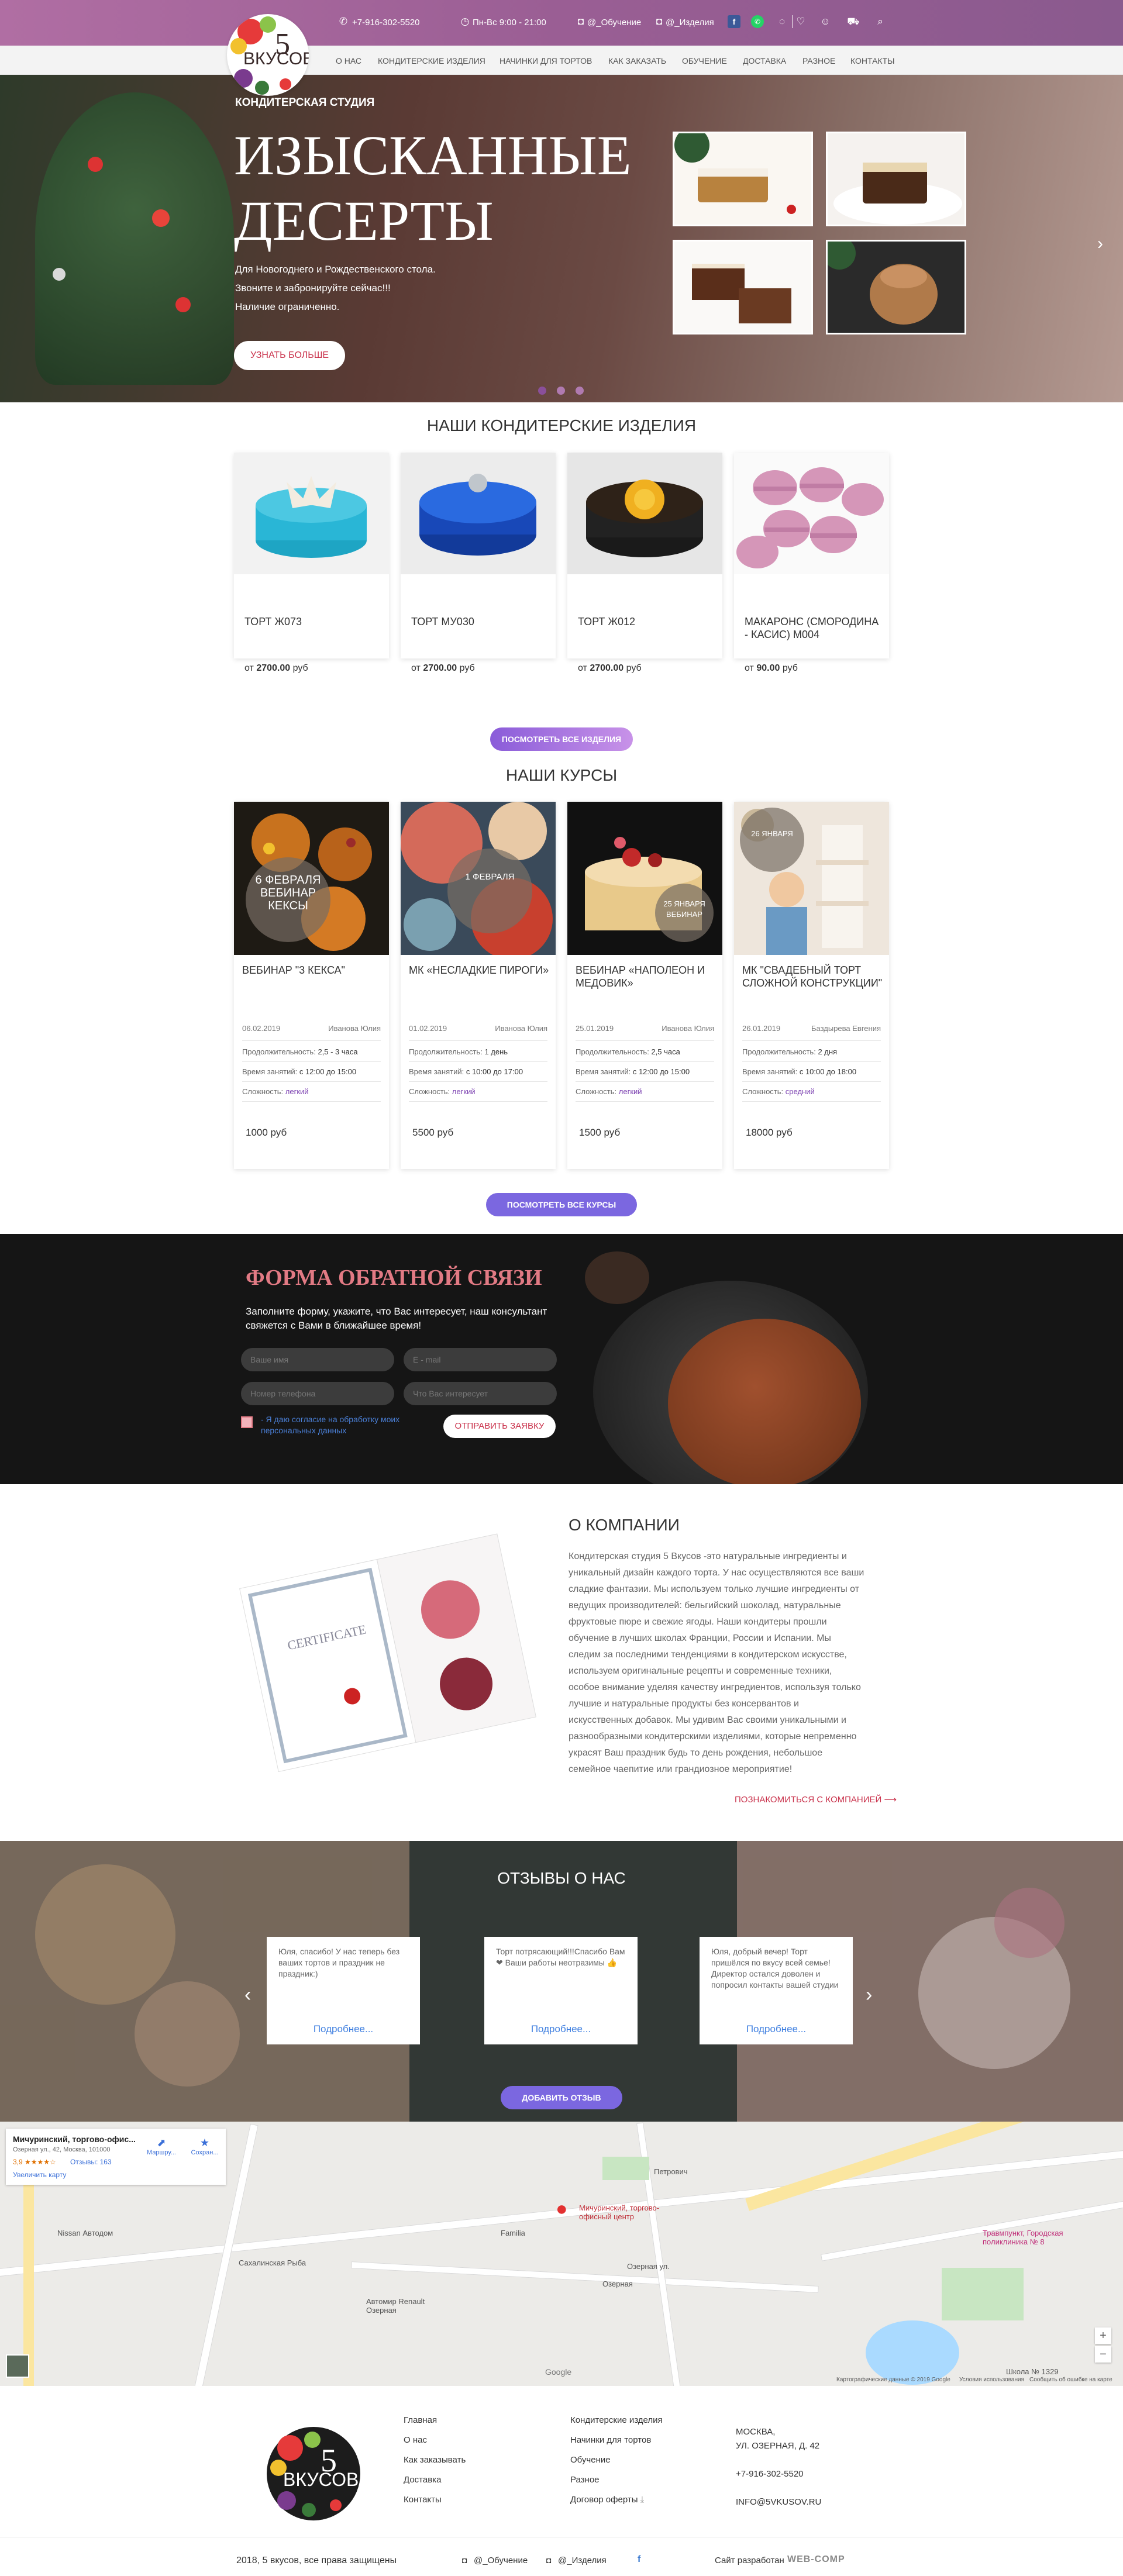 This screenshot has height=2576, width=1123. I want to click on course-duration: Продолжительность: 1 день, so click(458, 1051).